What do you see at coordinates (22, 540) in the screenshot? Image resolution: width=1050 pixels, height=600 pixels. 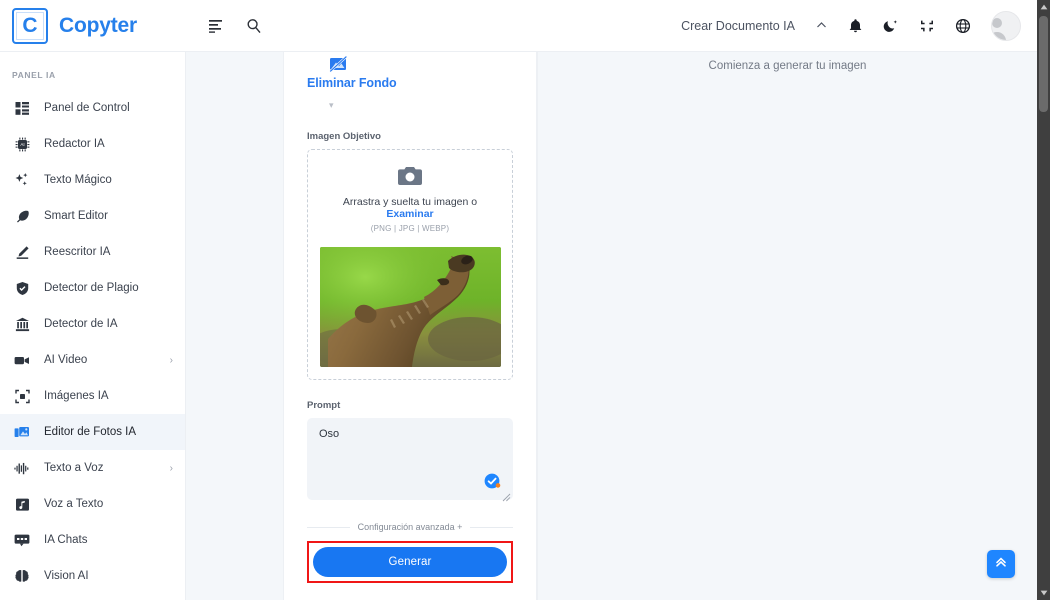 I see `chat-icon` at bounding box center [22, 540].